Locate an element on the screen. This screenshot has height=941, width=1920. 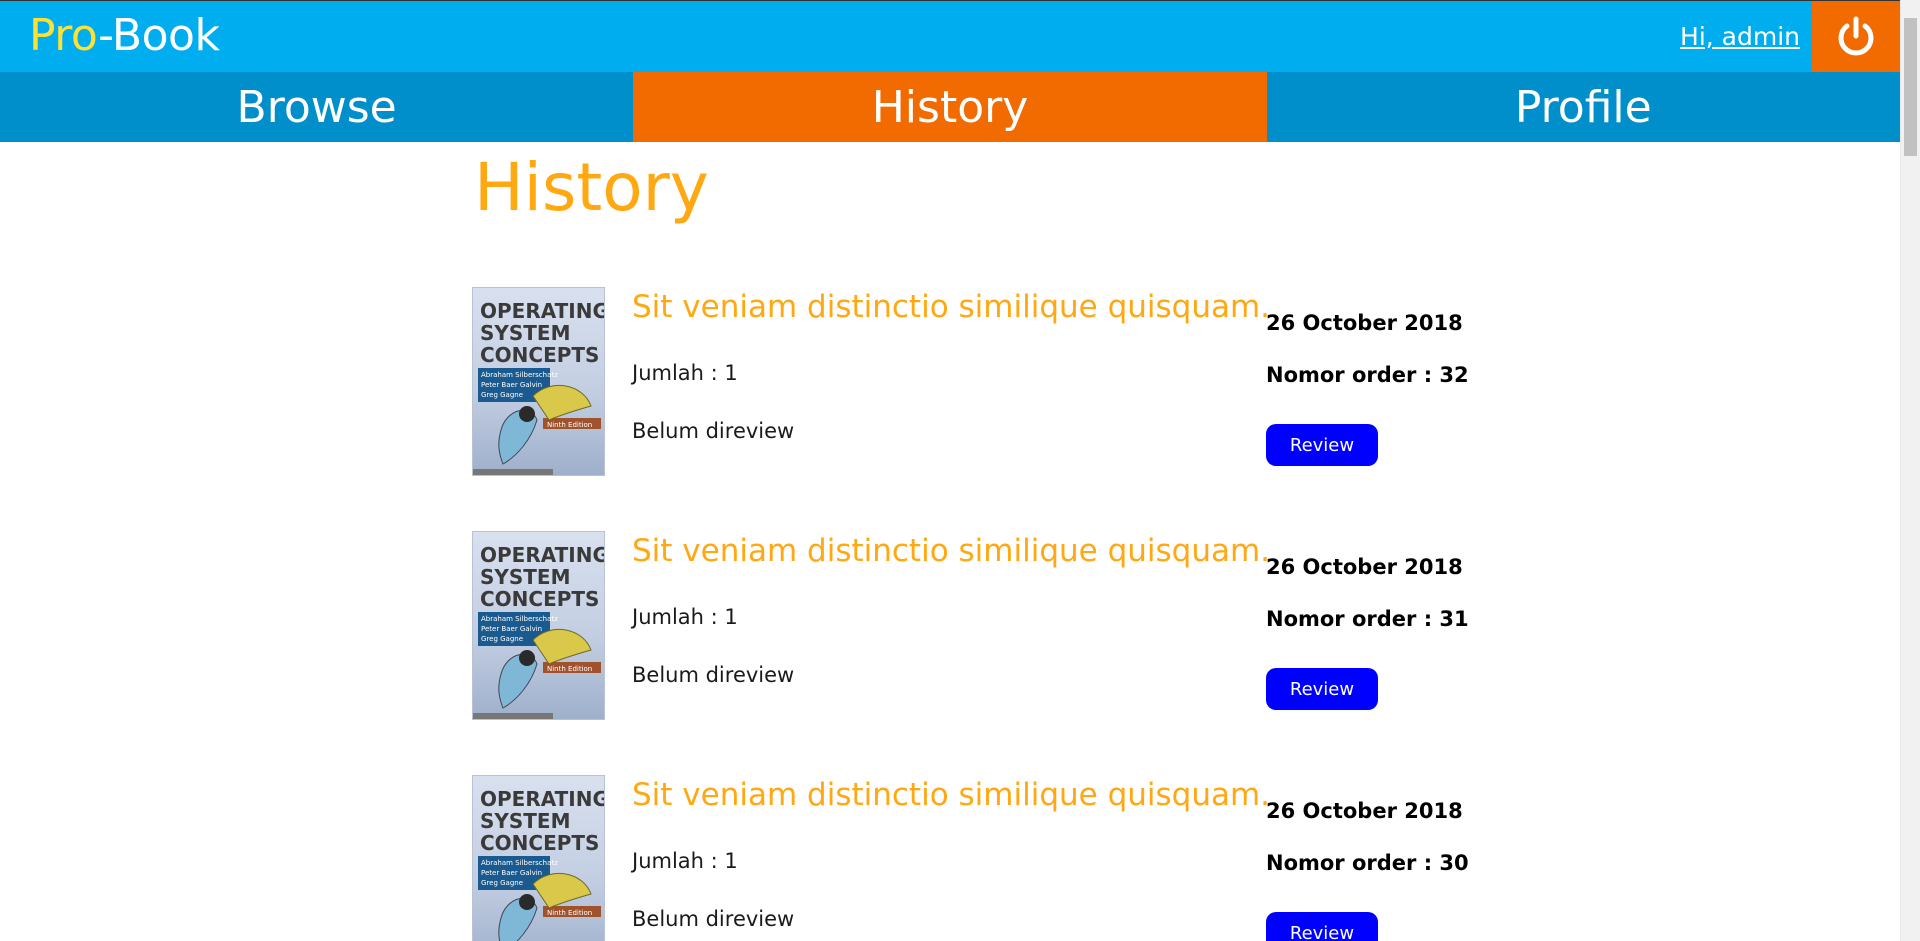
power-icon is located at coordinates (1856, 36).